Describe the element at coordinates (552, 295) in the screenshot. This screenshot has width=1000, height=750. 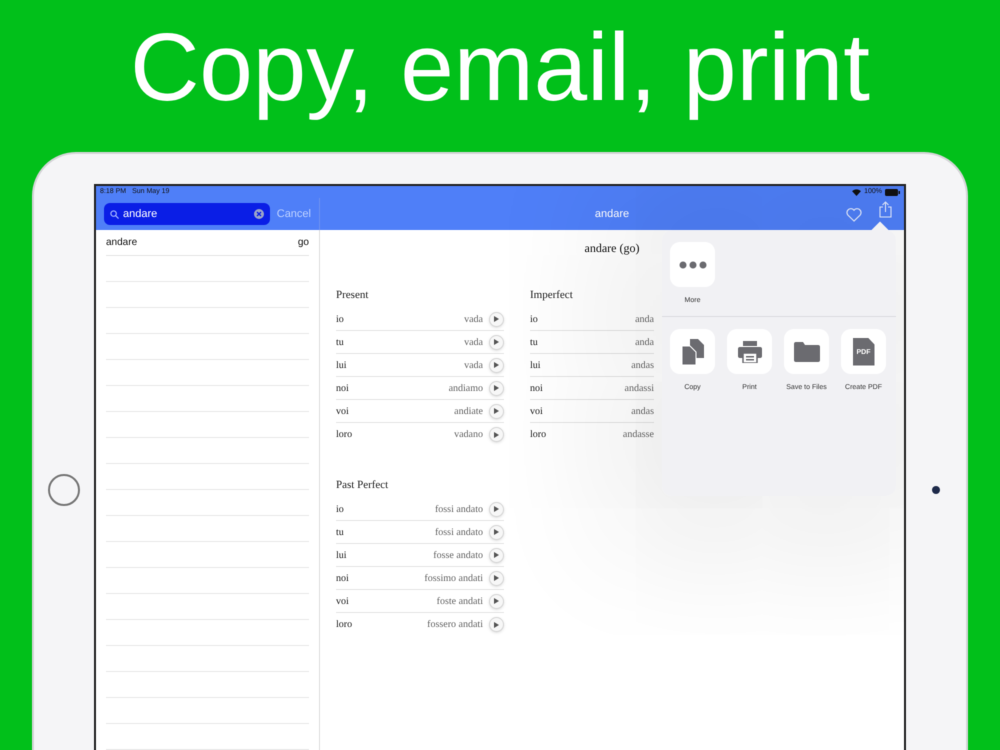
I see `tense-heading: Imperfect` at that location.